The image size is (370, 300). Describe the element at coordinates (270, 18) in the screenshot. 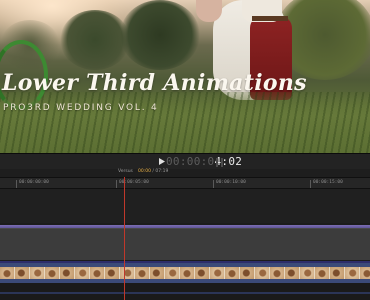

I see `groom-belt` at that location.